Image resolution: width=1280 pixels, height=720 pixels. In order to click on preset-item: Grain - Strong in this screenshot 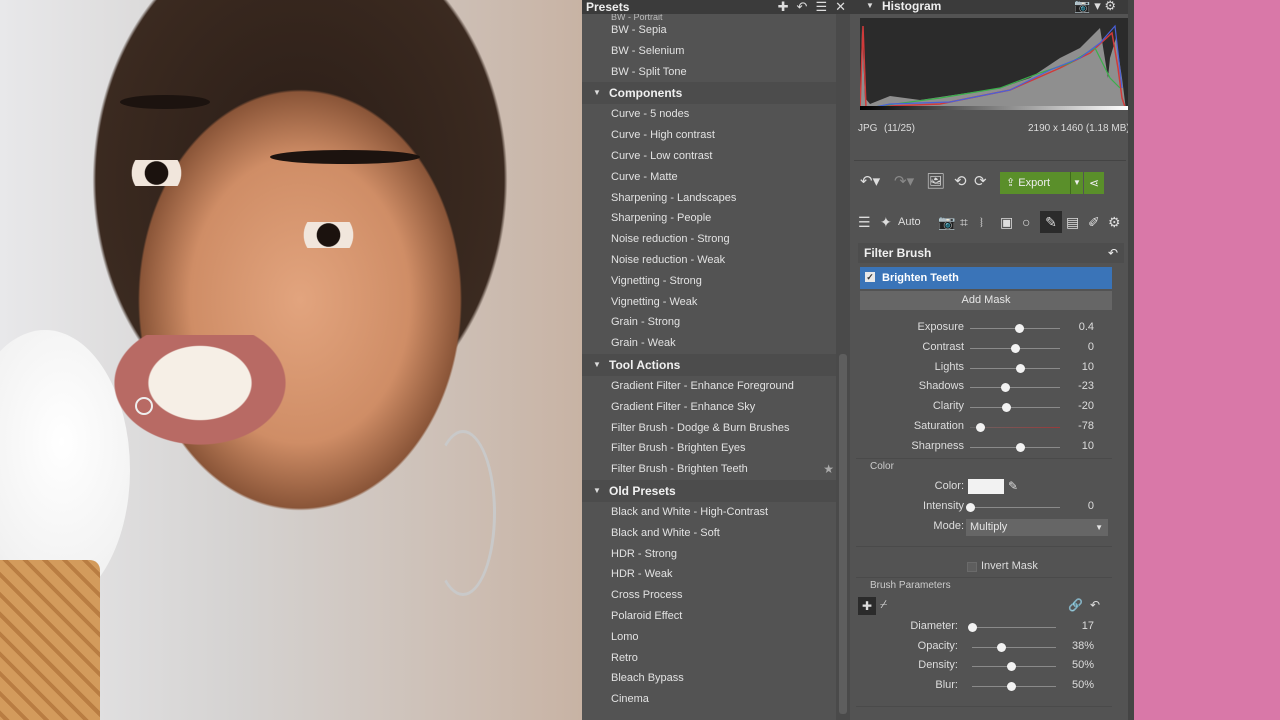, I will do `click(709, 322)`.